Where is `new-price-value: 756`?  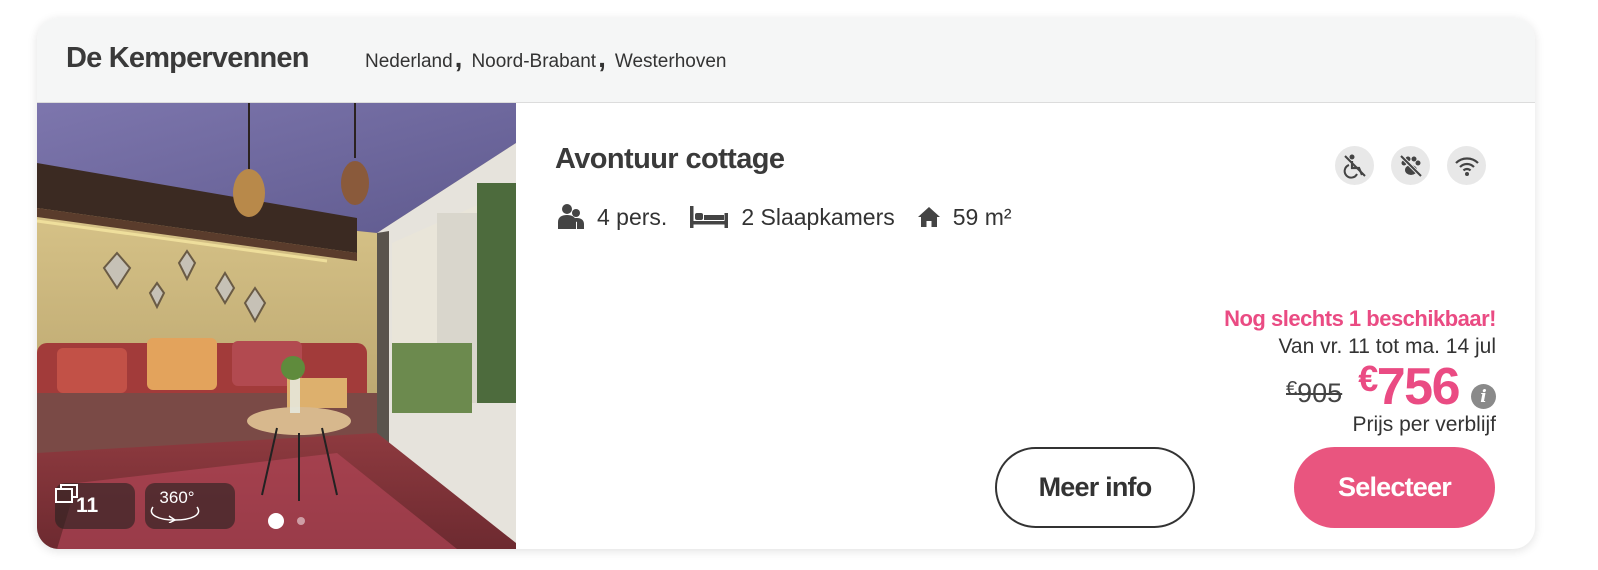
new-price-value: 756 is located at coordinates (1418, 387).